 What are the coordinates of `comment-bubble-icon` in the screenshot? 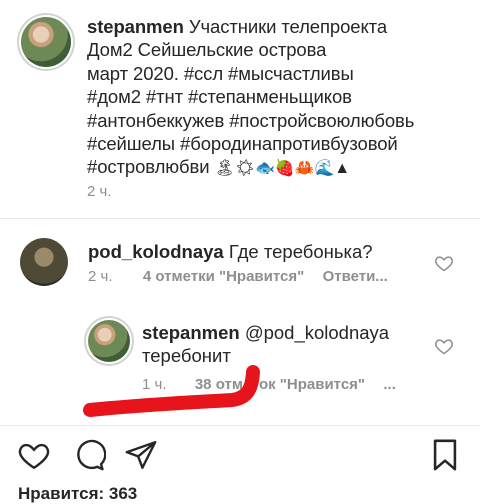 It's located at (89, 455).